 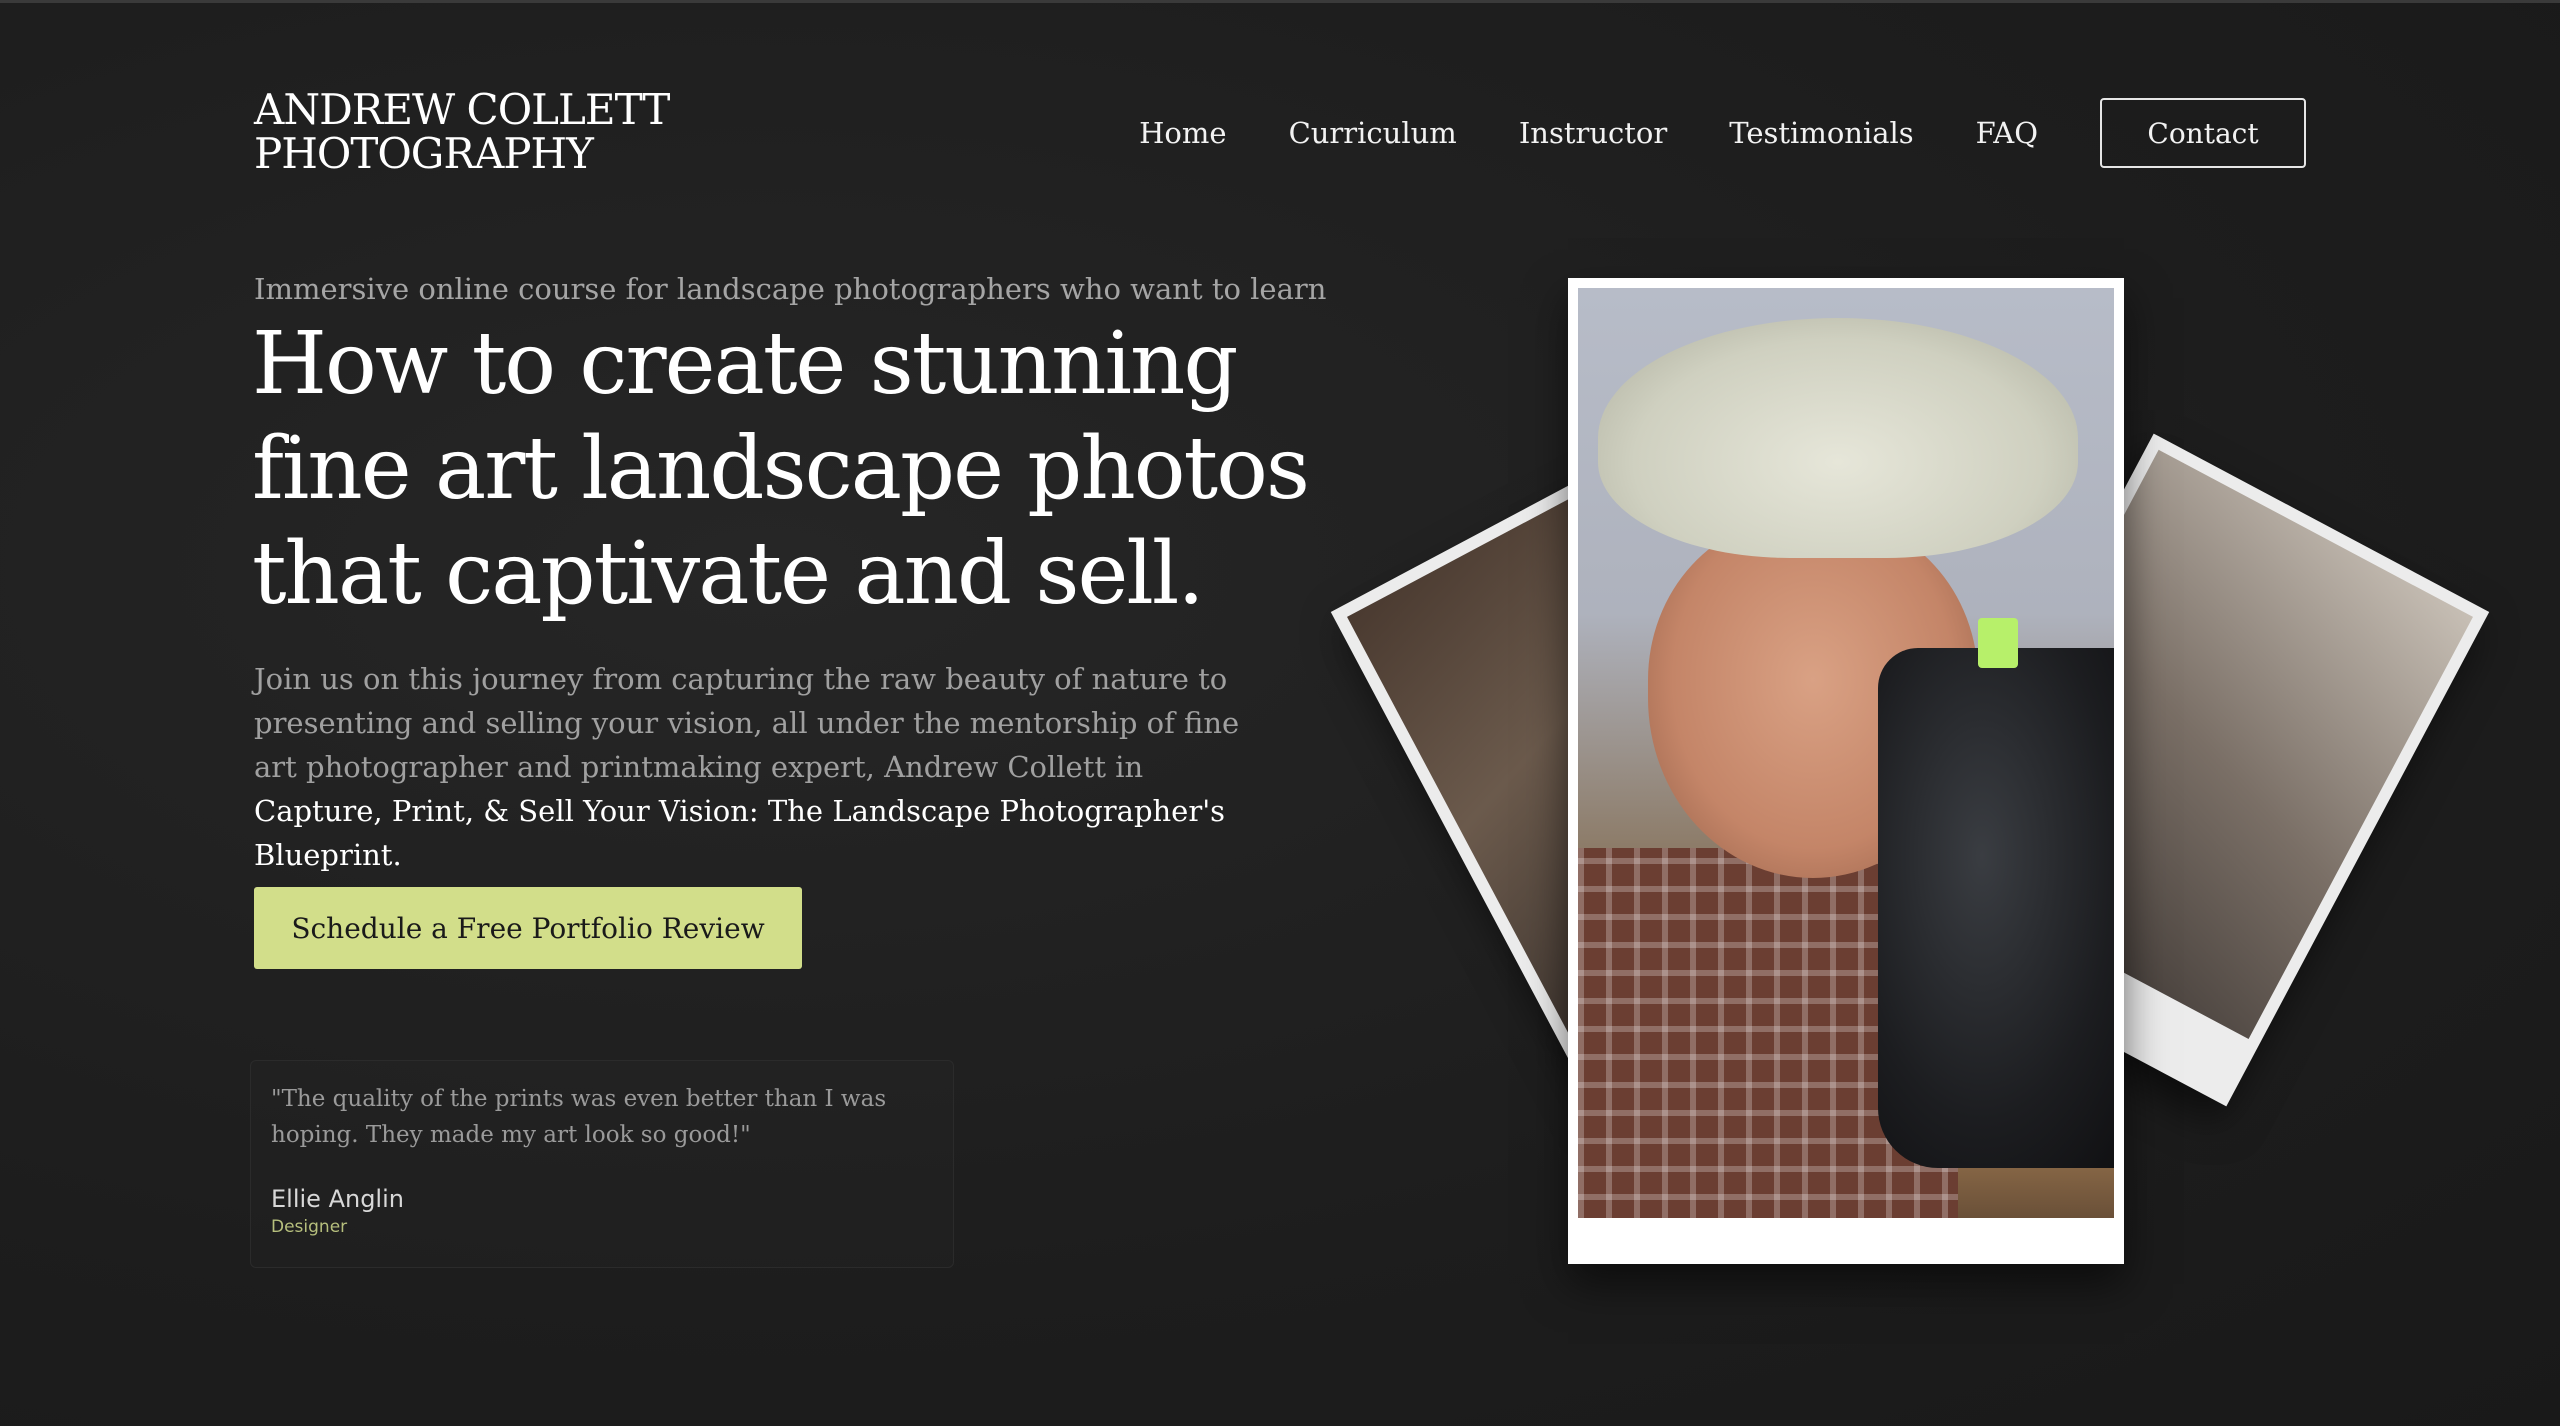 I want to click on testimonial-author: Ellie Anglin, so click(x=337, y=1199).